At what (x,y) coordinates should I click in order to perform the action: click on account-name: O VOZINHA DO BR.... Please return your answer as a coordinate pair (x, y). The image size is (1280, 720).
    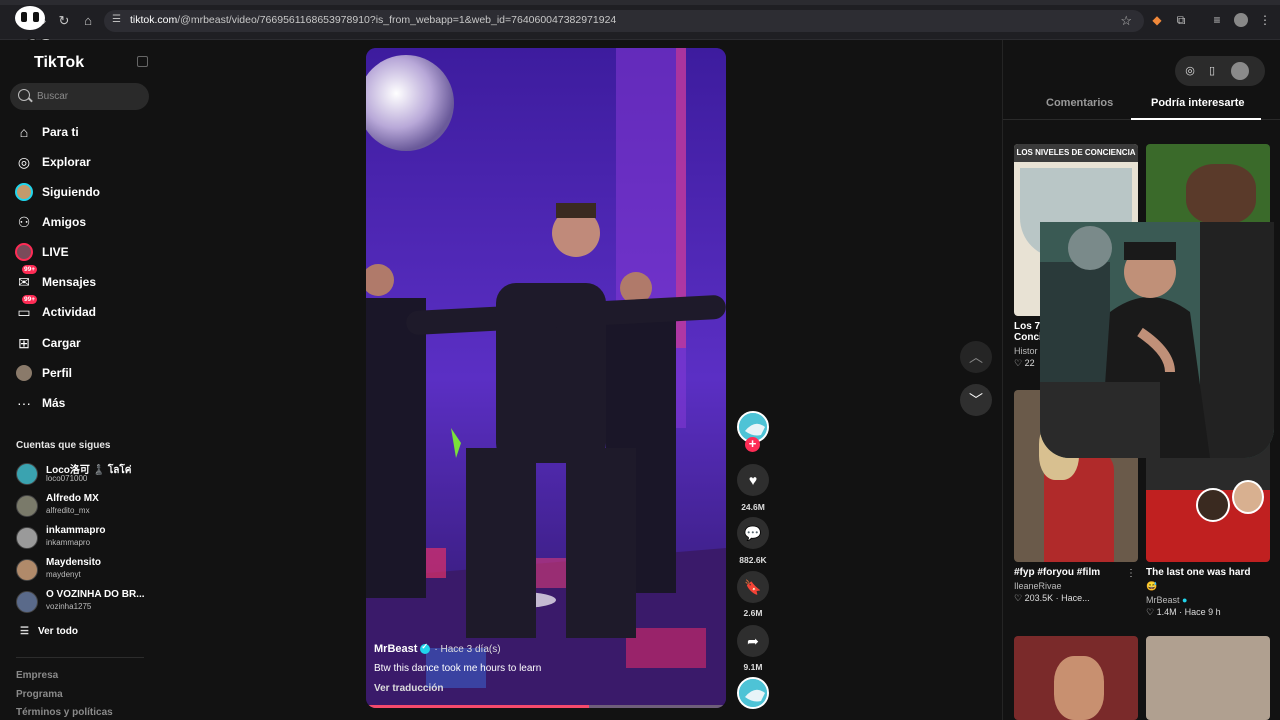
    Looking at the image, I should click on (95, 594).